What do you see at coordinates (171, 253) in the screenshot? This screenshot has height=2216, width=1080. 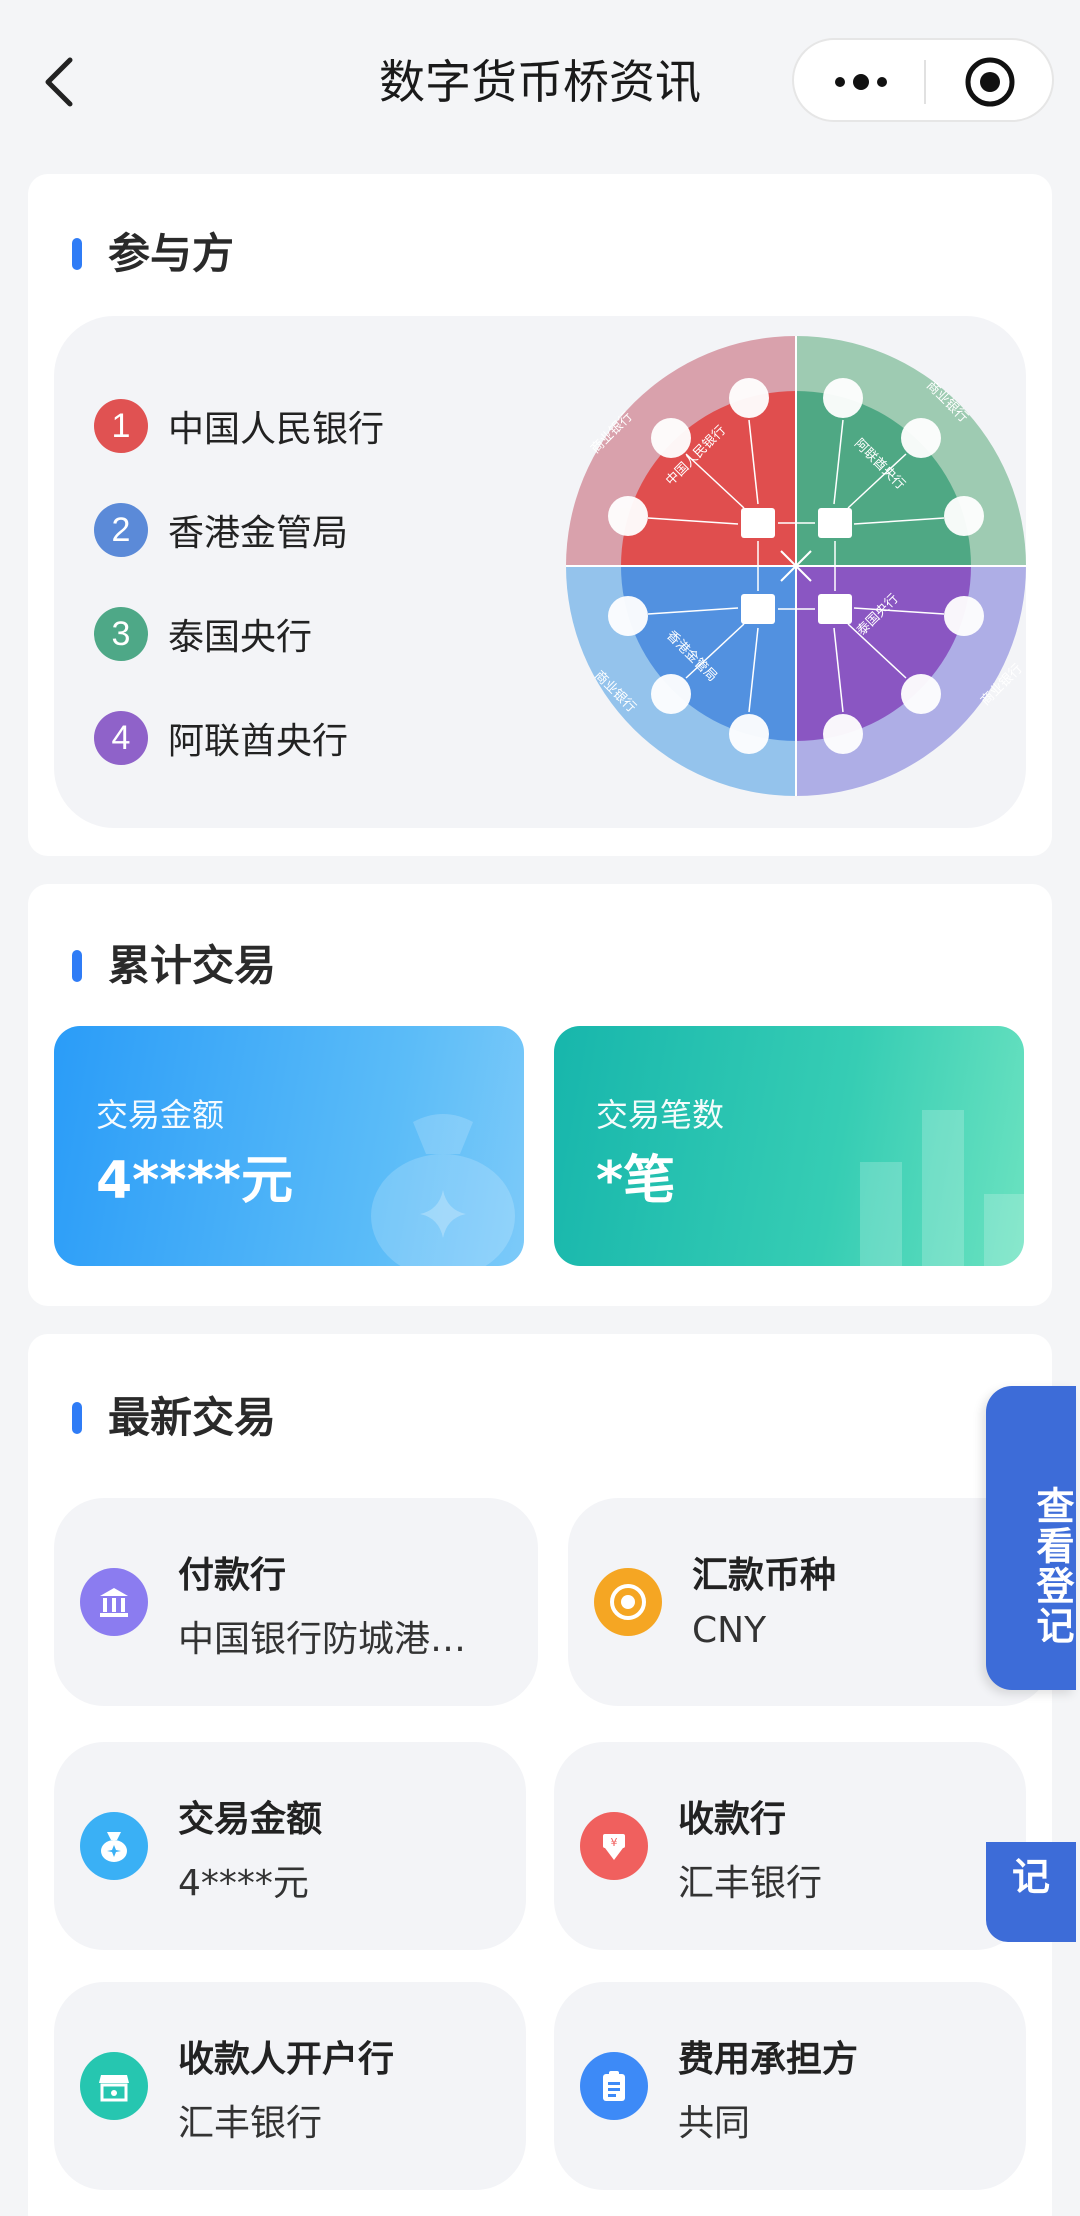 I see `section-title-participants: 参与方` at bounding box center [171, 253].